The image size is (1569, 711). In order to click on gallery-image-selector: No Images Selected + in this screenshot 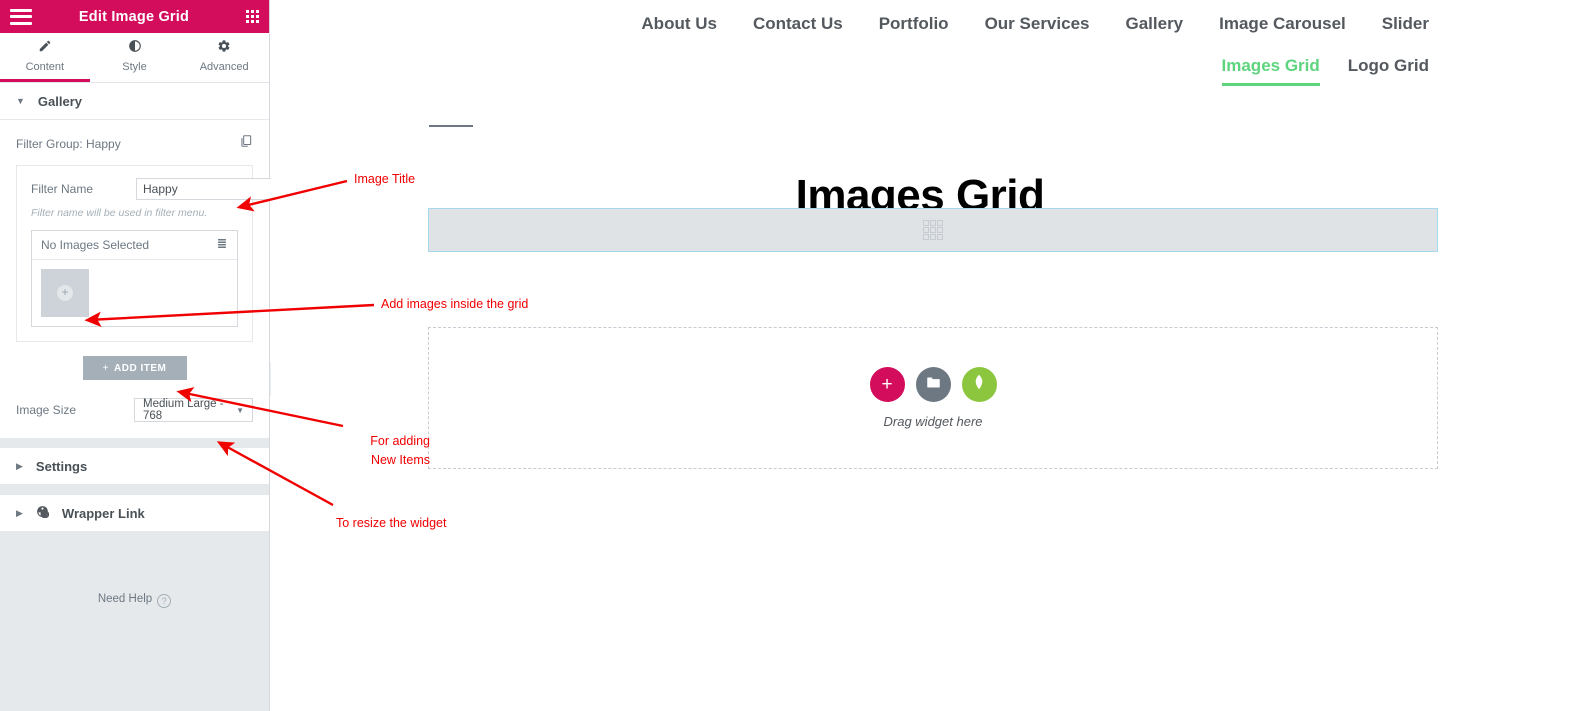, I will do `click(134, 278)`.